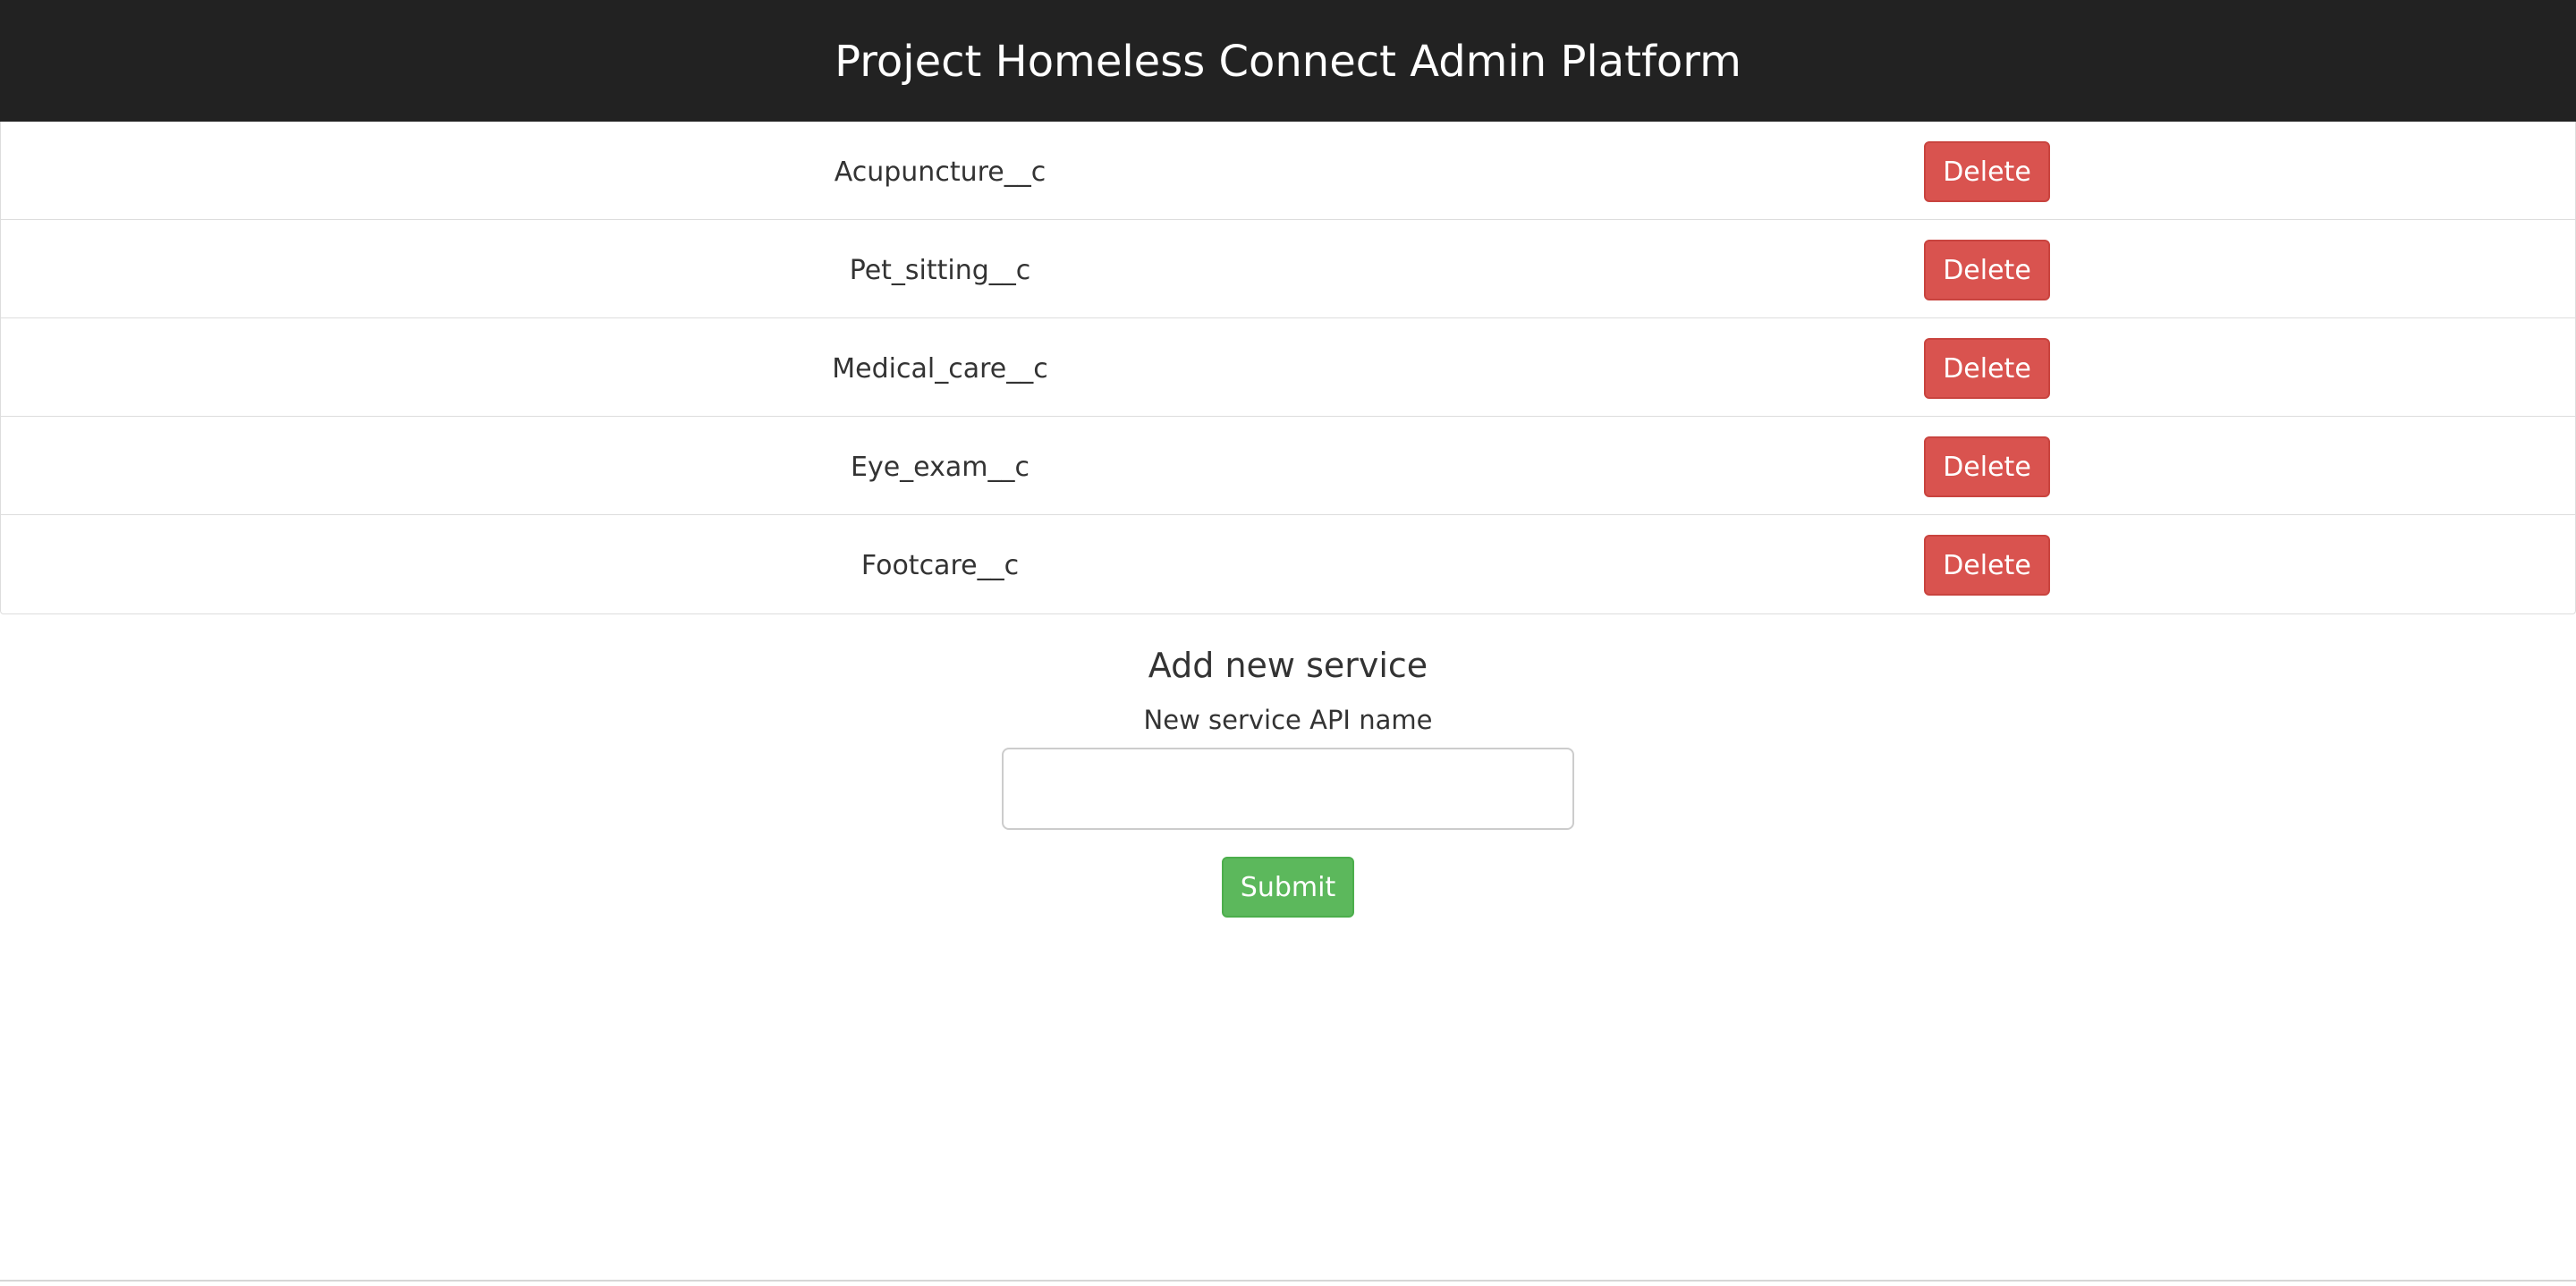 The height and width of the screenshot is (1286, 2576). Describe the element at coordinates (940, 467) in the screenshot. I see `service-name: Eye_exam__c` at that location.